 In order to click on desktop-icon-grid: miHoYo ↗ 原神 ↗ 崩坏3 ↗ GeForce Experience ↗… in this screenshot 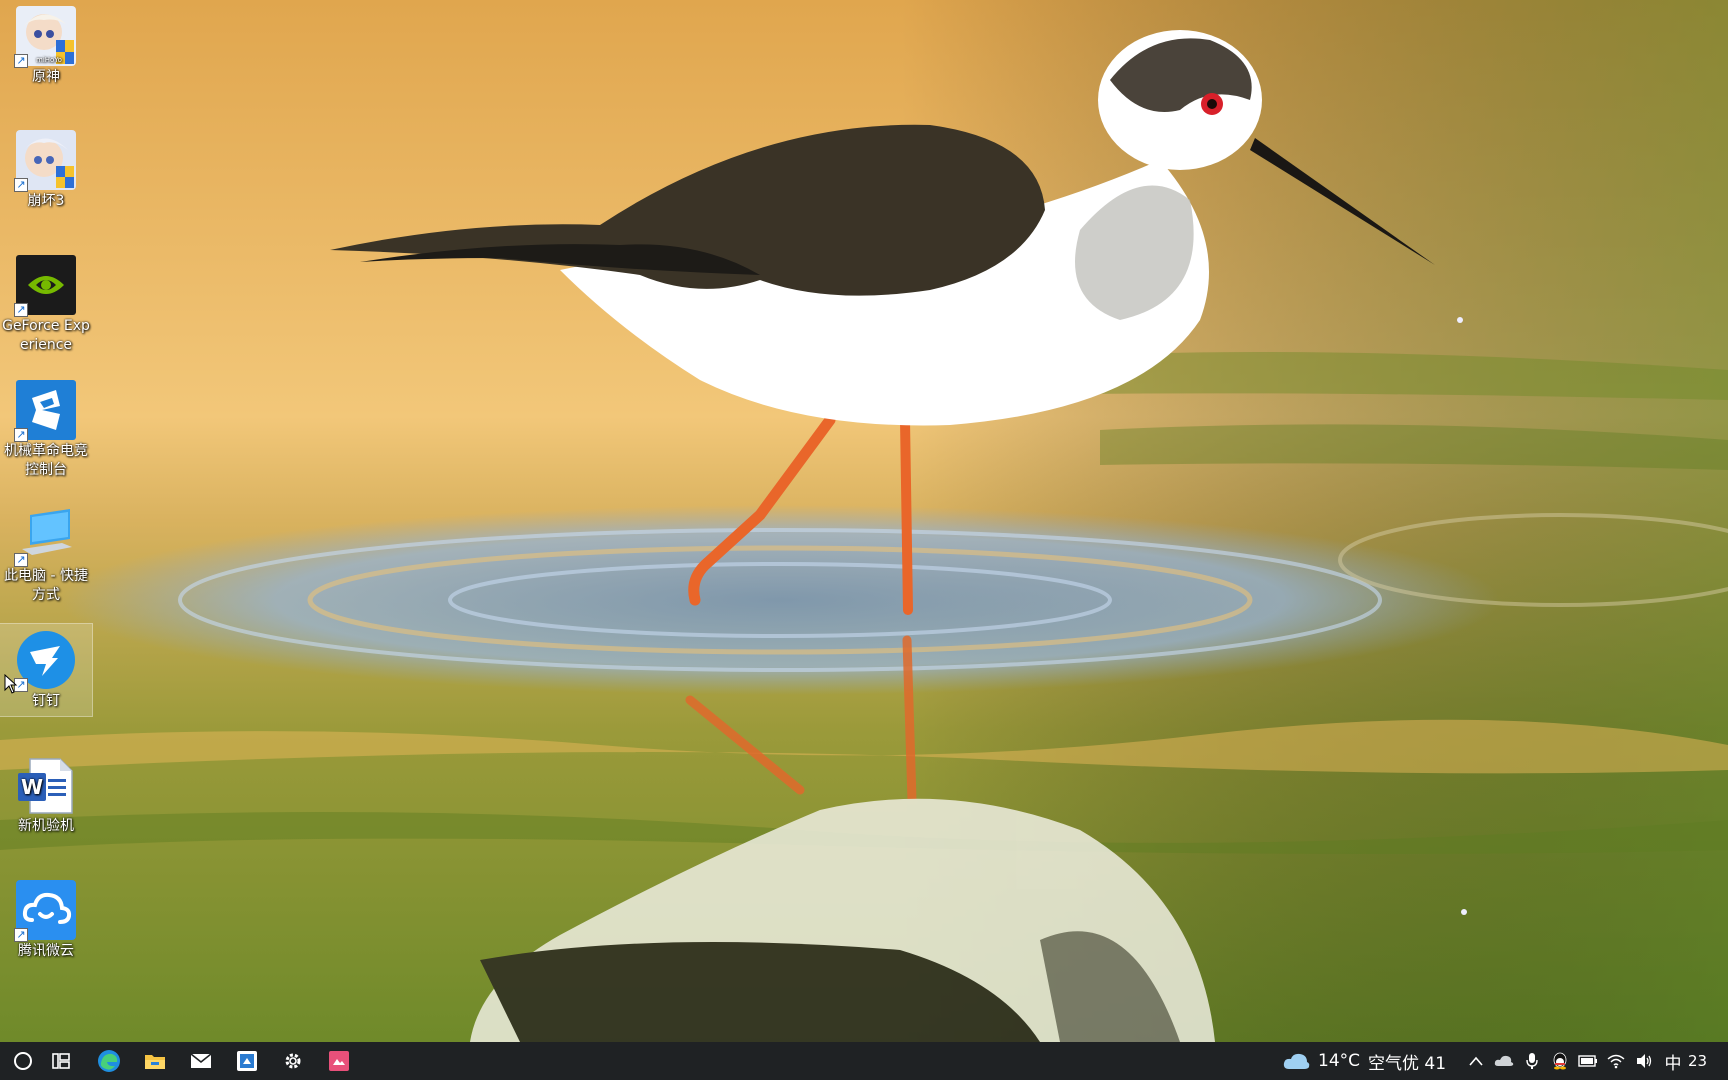, I will do `click(48, 500)`.